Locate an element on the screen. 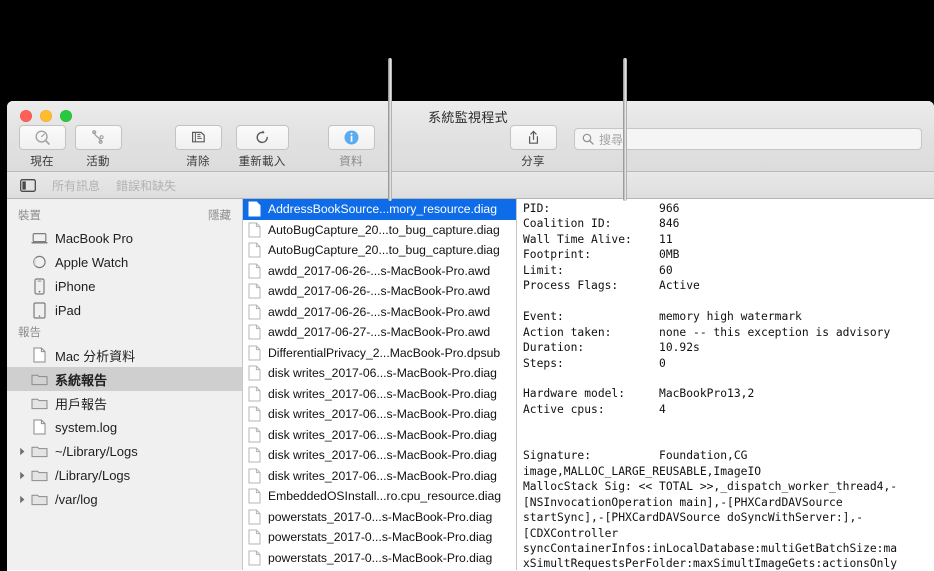 This screenshot has width=934, height=571. callout-line-detail is located at coordinates (625, 129).